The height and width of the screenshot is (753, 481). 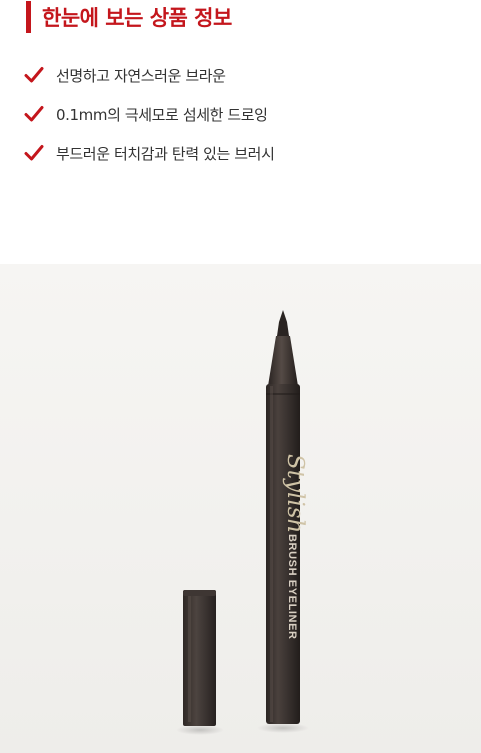 What do you see at coordinates (283, 728) in the screenshot?
I see `pen-shadow` at bounding box center [283, 728].